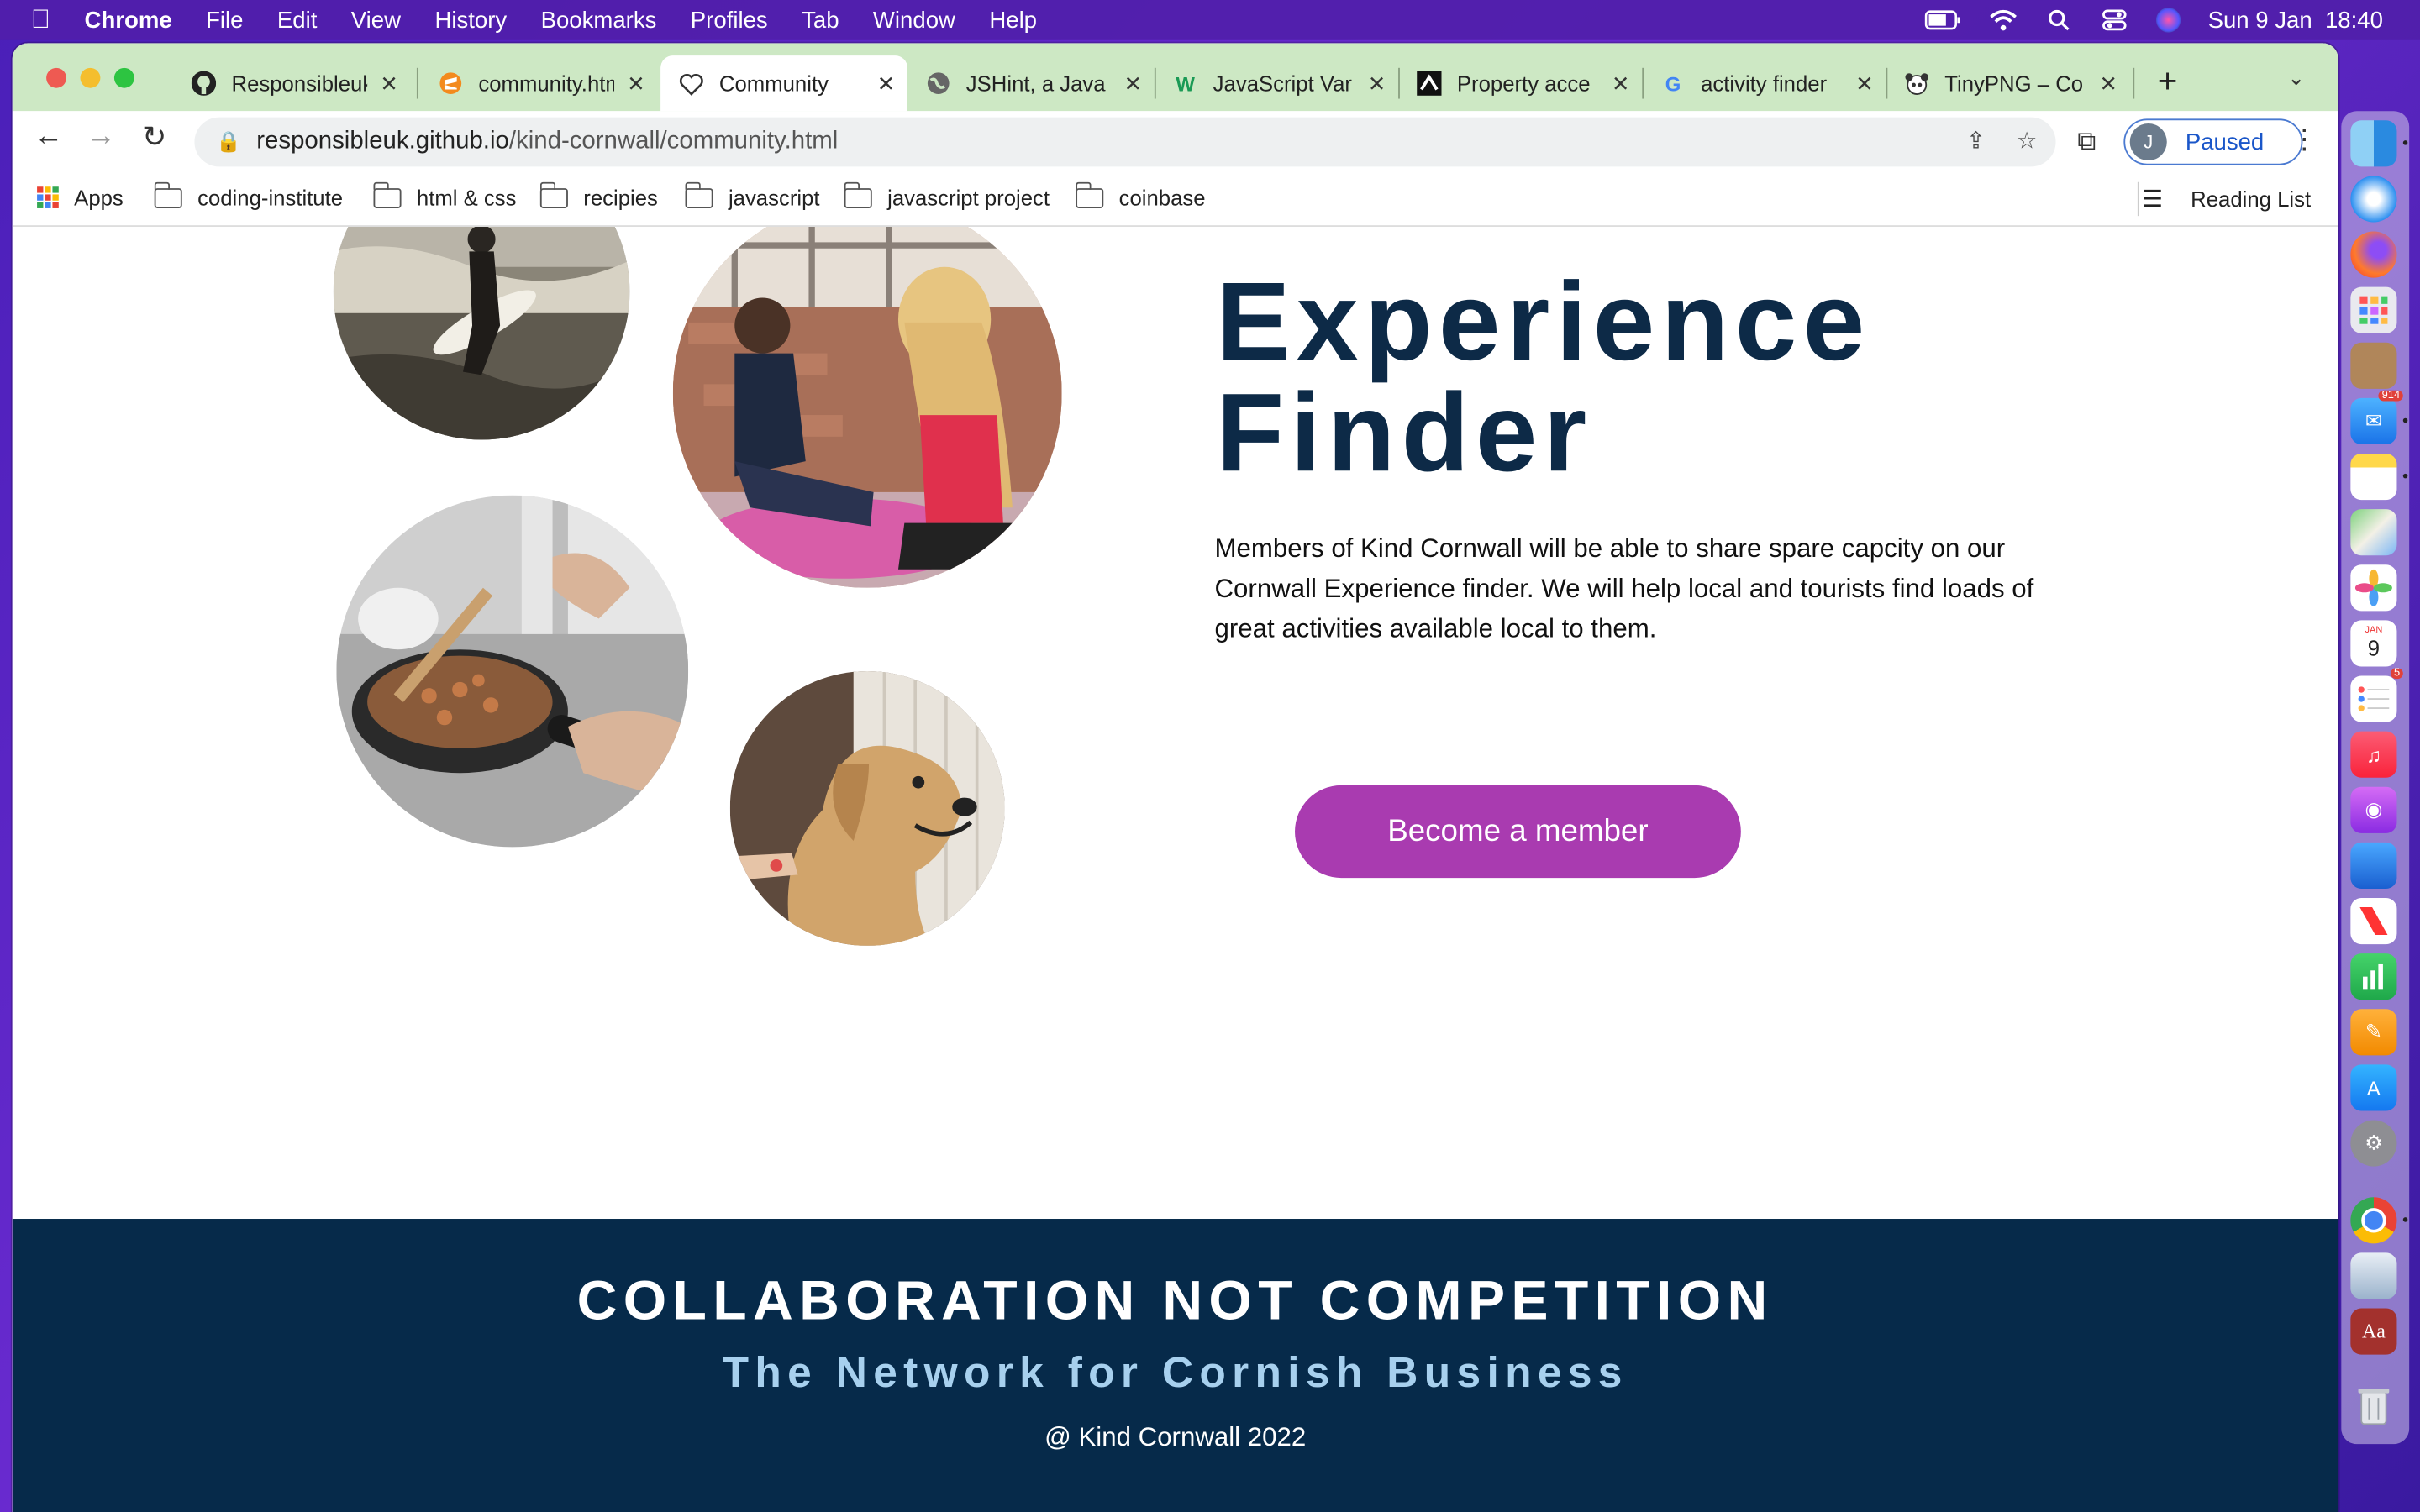  What do you see at coordinates (128, 20) in the screenshot?
I see `app-menu: Chrome` at bounding box center [128, 20].